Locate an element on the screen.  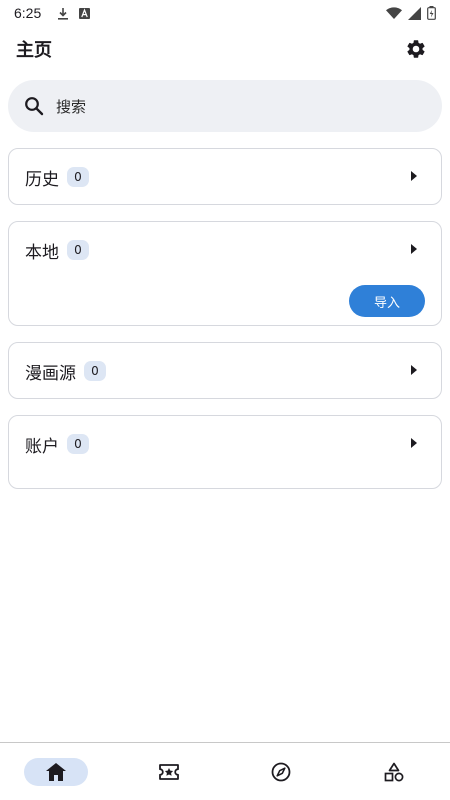
history-count-badge: 0 is located at coordinates (78, 177).